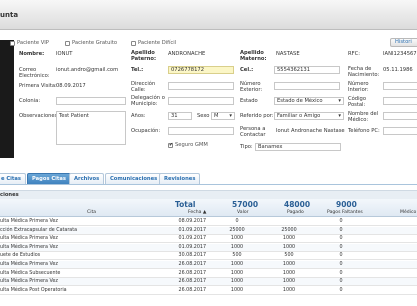 This screenshot has height=306, width=417. What do you see at coordinates (208, 222) in the screenshot?
I see `table-row: ulta Médica Primera Vez 08.09.2017 0 0` at bounding box center [208, 222].